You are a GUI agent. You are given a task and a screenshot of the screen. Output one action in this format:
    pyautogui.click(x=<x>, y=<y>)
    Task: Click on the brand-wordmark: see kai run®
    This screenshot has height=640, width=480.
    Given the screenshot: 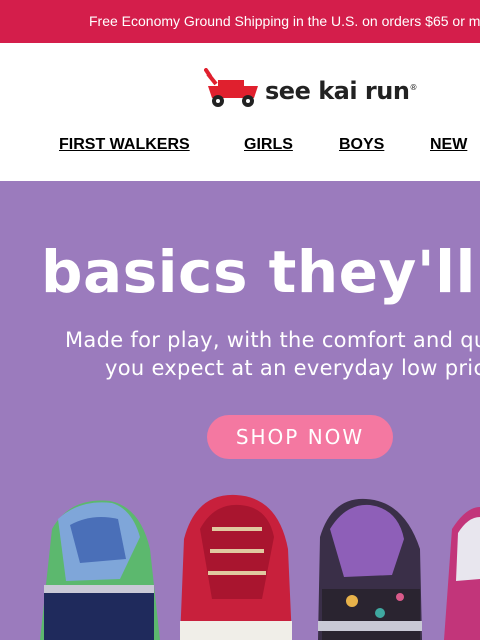 What is the action you would take?
    pyautogui.click(x=341, y=91)
    